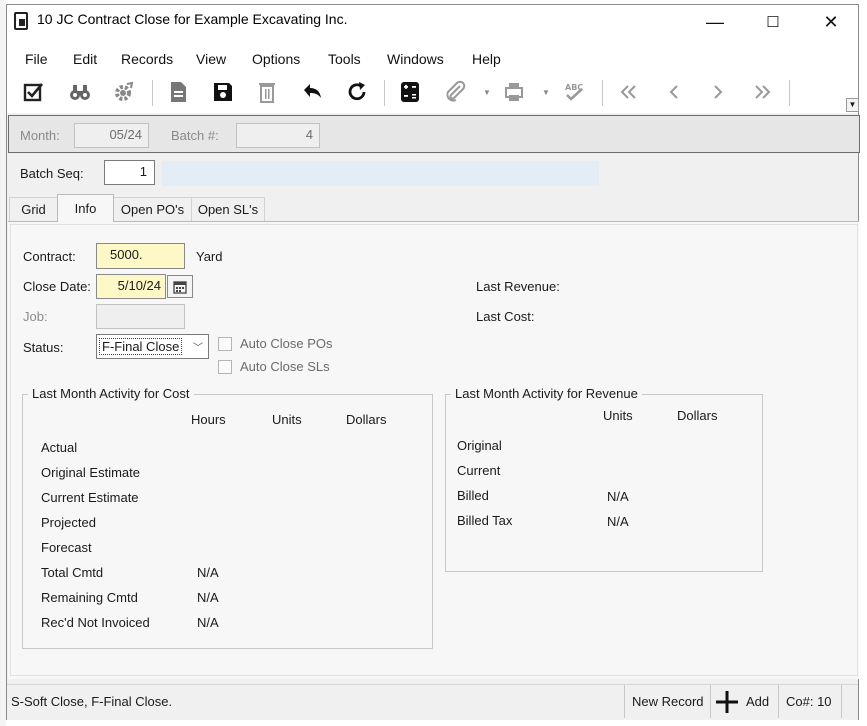 Image resolution: width=867 pixels, height=726 pixels. I want to click on gear-icon, so click(124, 92).